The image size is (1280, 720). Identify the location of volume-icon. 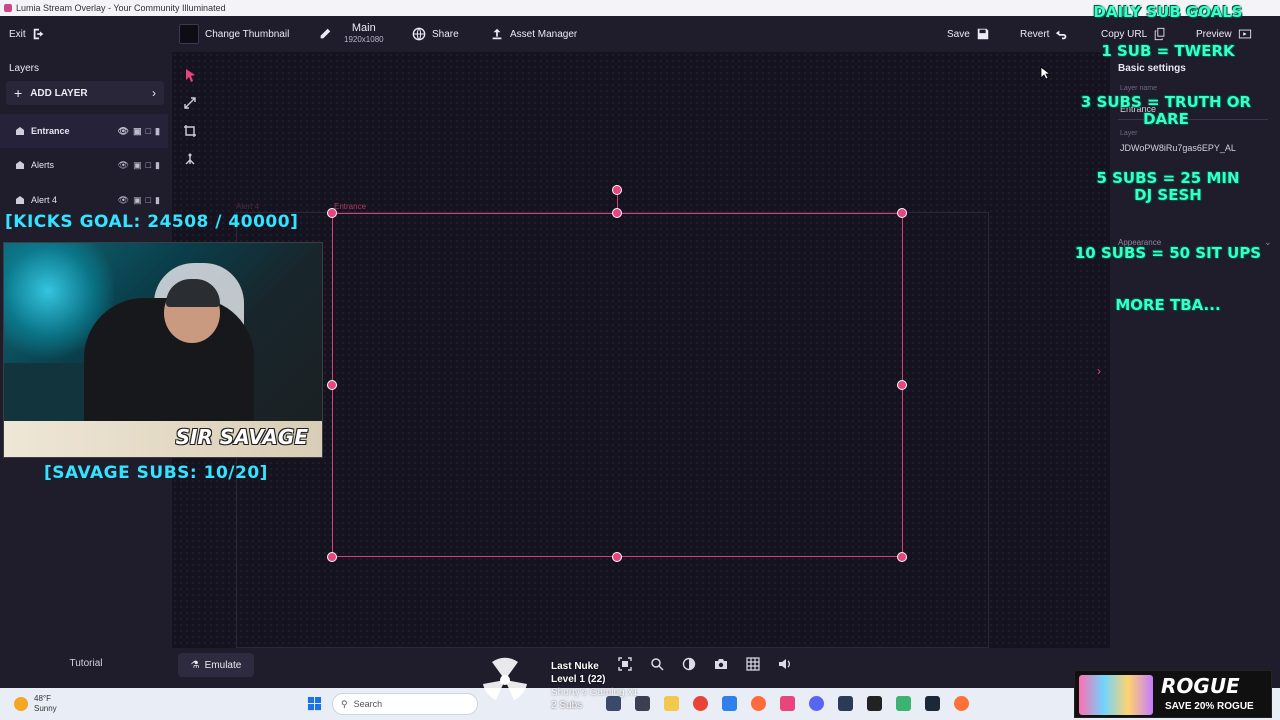
(785, 664).